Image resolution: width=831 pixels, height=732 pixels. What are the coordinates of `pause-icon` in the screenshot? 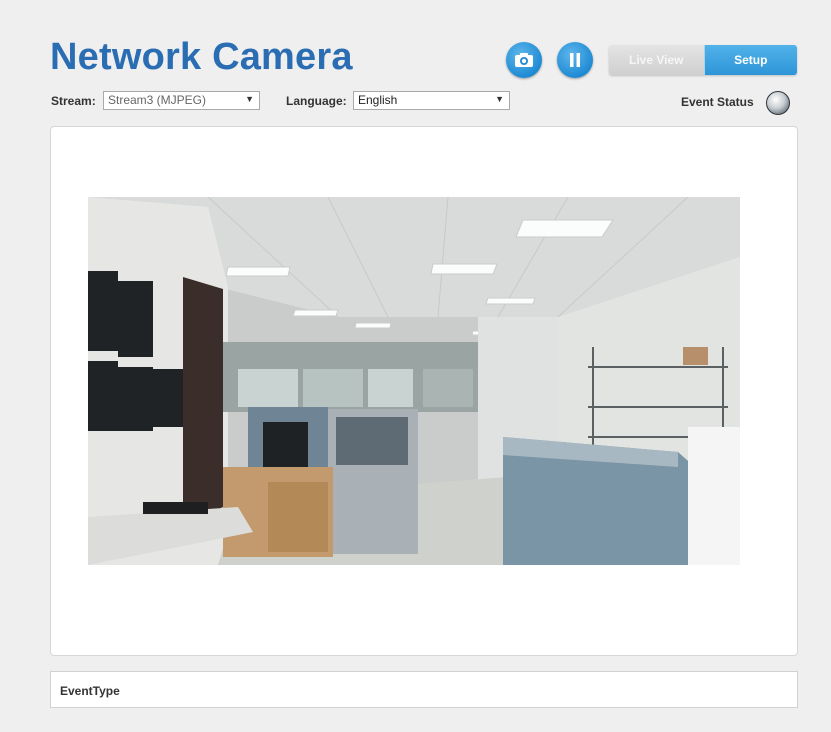 It's located at (575, 60).